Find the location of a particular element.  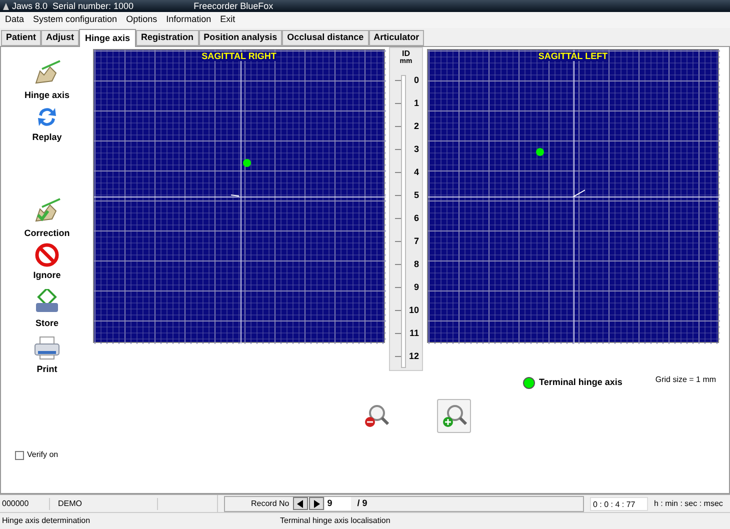

app-icon is located at coordinates (6, 6).